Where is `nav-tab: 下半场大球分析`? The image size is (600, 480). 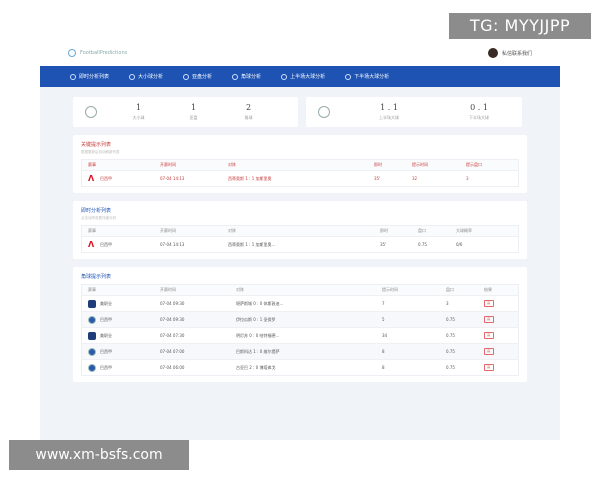 nav-tab: 下半场大球分析 is located at coordinates (367, 76).